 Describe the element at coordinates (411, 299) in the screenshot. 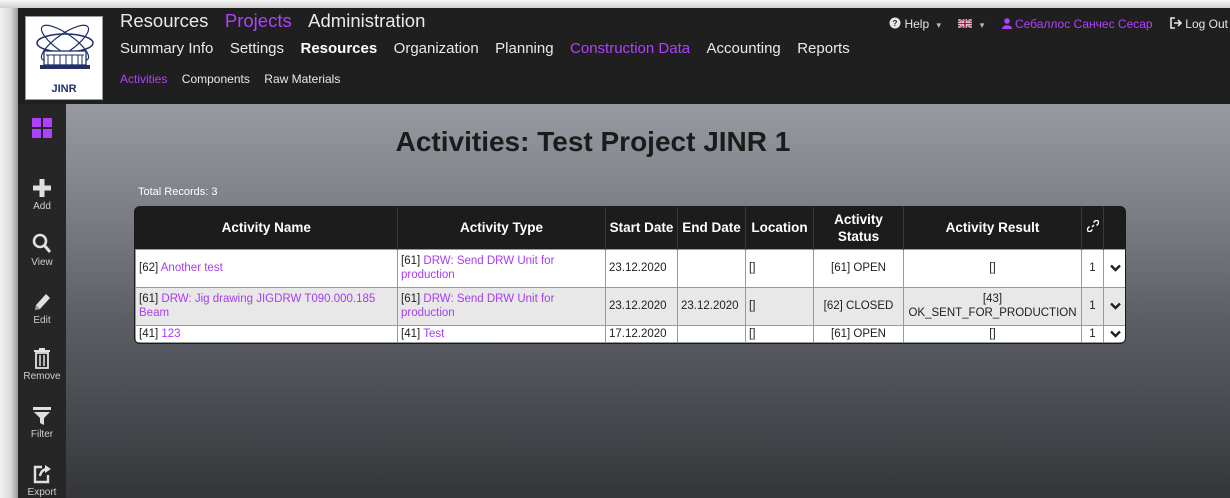

I see `activity-type-id: [61]` at that location.